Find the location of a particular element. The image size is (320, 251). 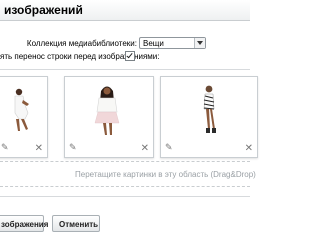

image-card-1: ✎ ✕ is located at coordinates (24, 117).